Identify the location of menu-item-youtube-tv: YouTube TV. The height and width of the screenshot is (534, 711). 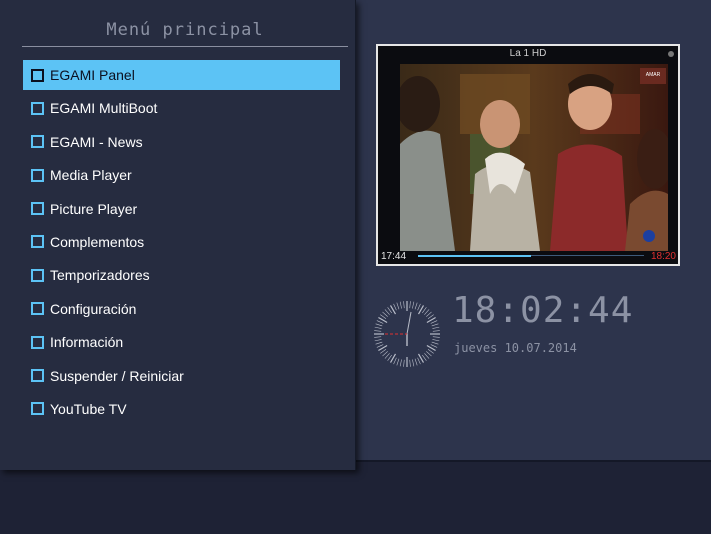
(181, 409).